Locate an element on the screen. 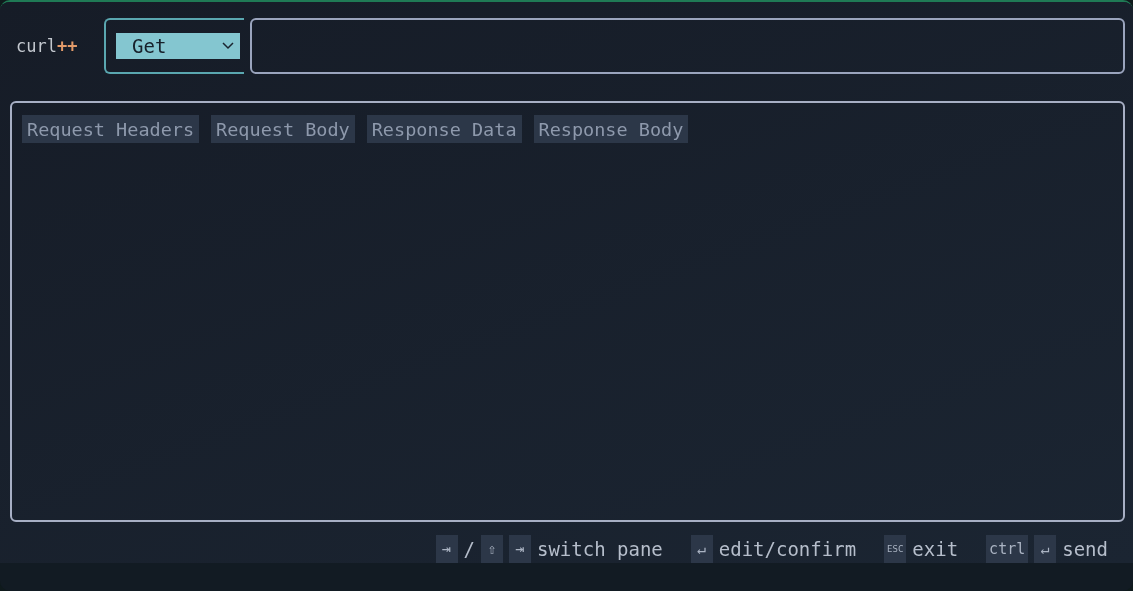  url-field is located at coordinates (687, 46).